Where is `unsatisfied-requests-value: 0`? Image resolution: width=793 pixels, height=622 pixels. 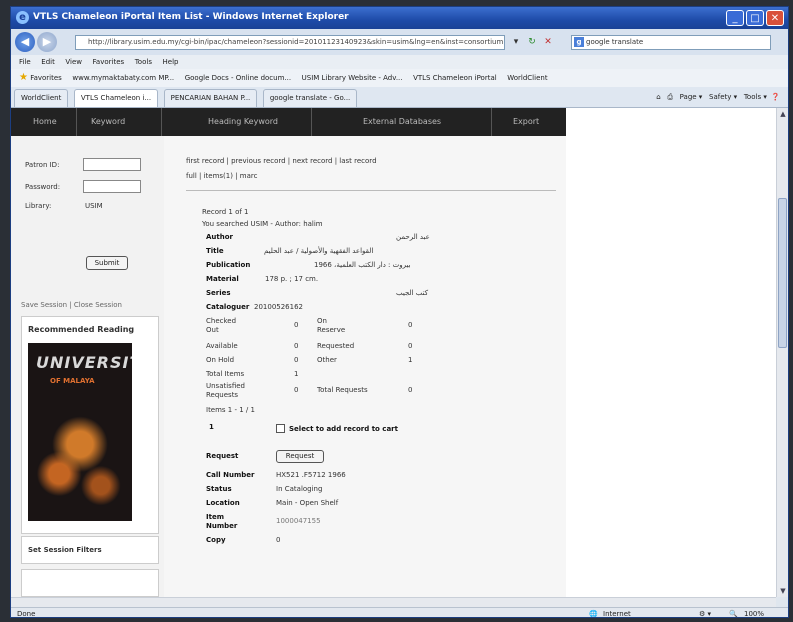 unsatisfied-requests-value: 0 is located at coordinates (296, 390).